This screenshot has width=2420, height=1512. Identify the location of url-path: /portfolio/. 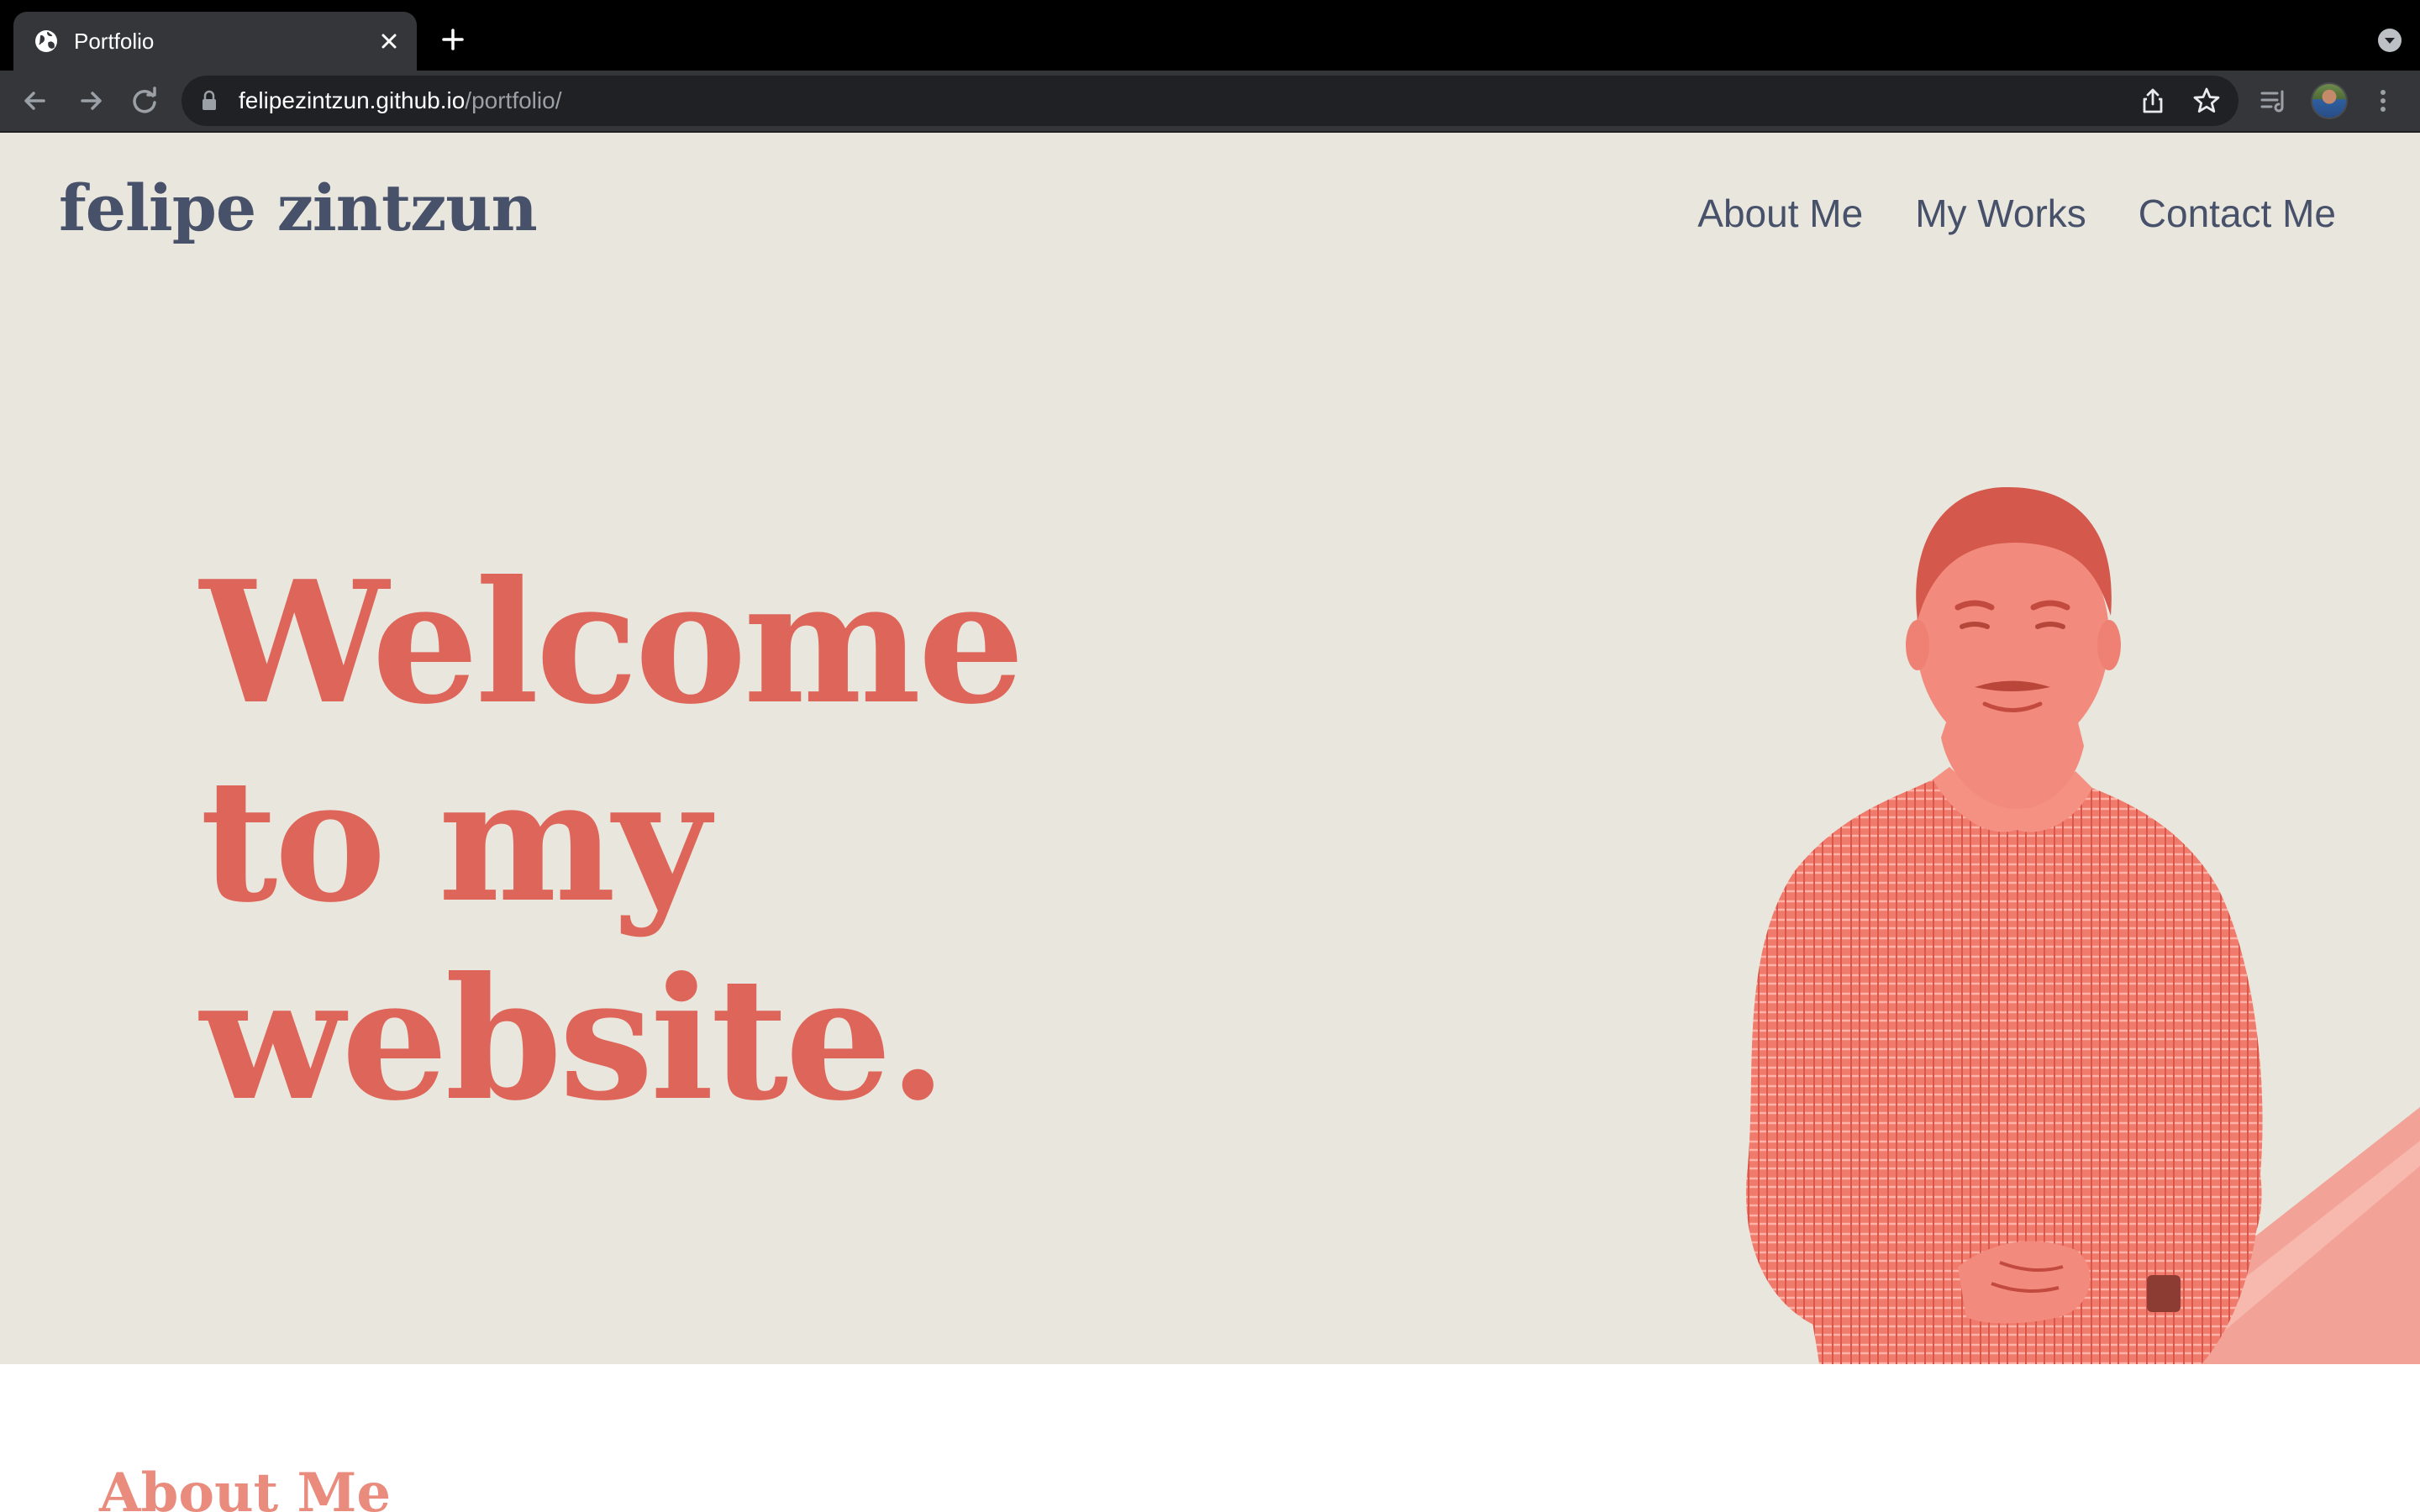
(513, 100).